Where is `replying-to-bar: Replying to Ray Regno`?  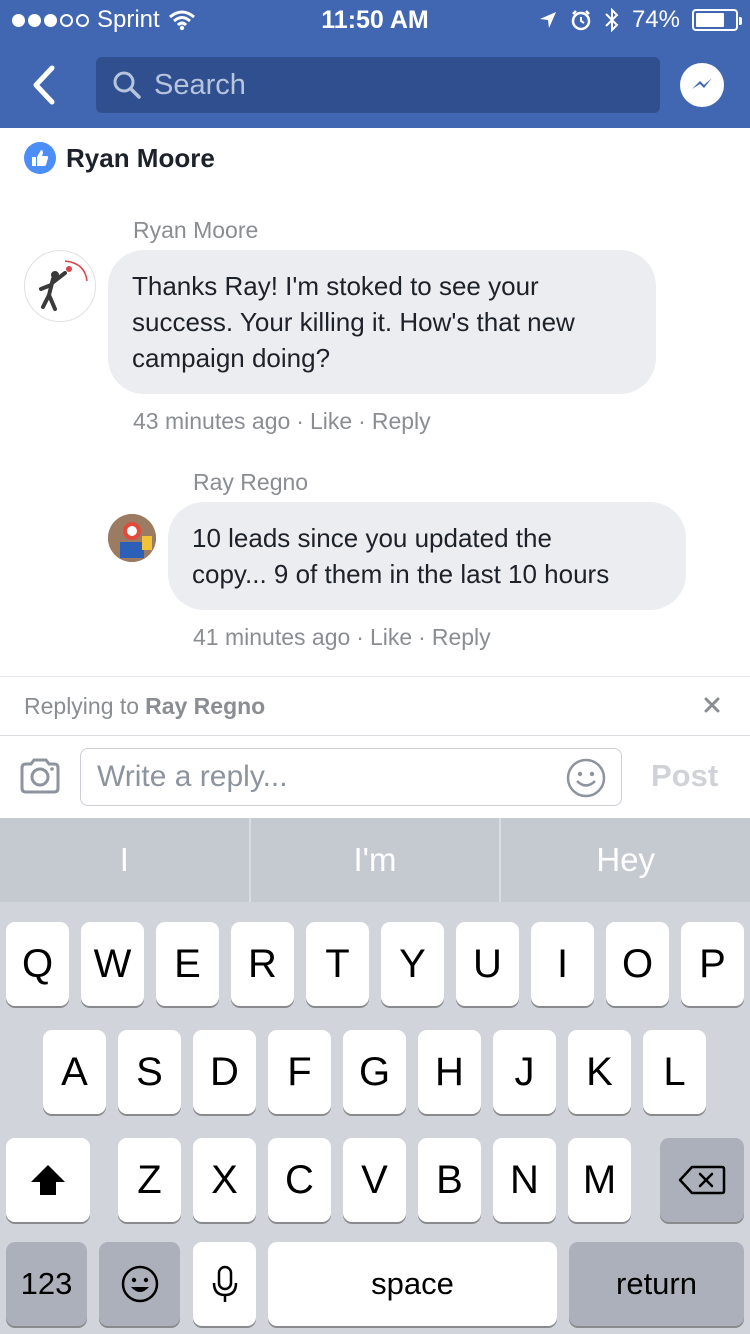 replying-to-bar: Replying to Ray Regno is located at coordinates (375, 706).